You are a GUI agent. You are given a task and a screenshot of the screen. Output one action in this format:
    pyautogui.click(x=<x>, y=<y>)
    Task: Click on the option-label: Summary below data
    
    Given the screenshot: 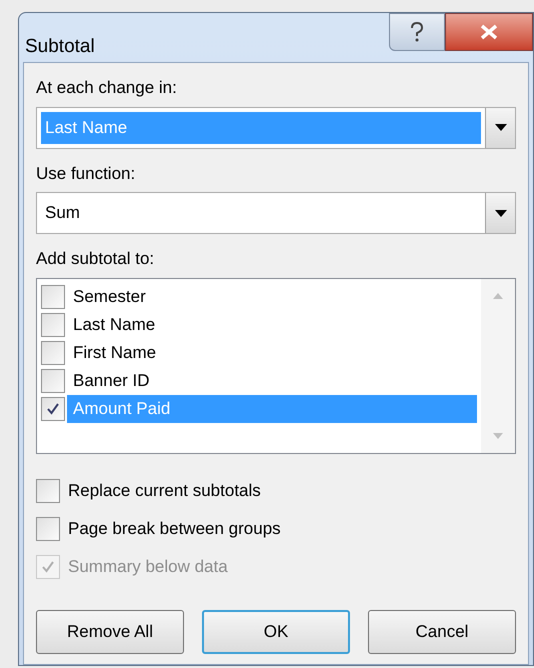 What is the action you would take?
    pyautogui.click(x=148, y=567)
    